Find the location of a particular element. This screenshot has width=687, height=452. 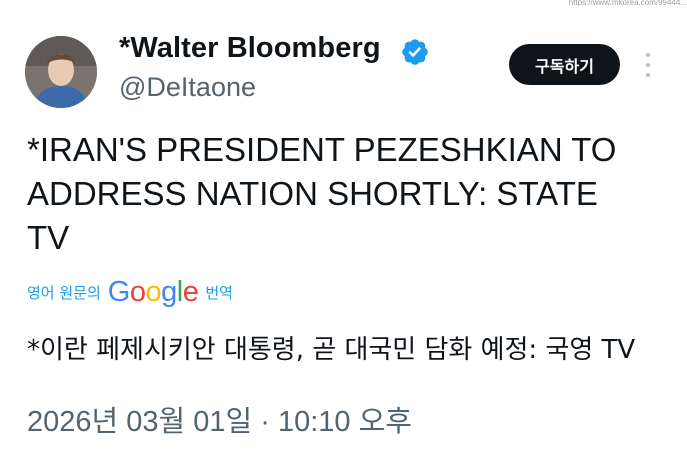

verified-badge-icon is located at coordinates (415, 52).